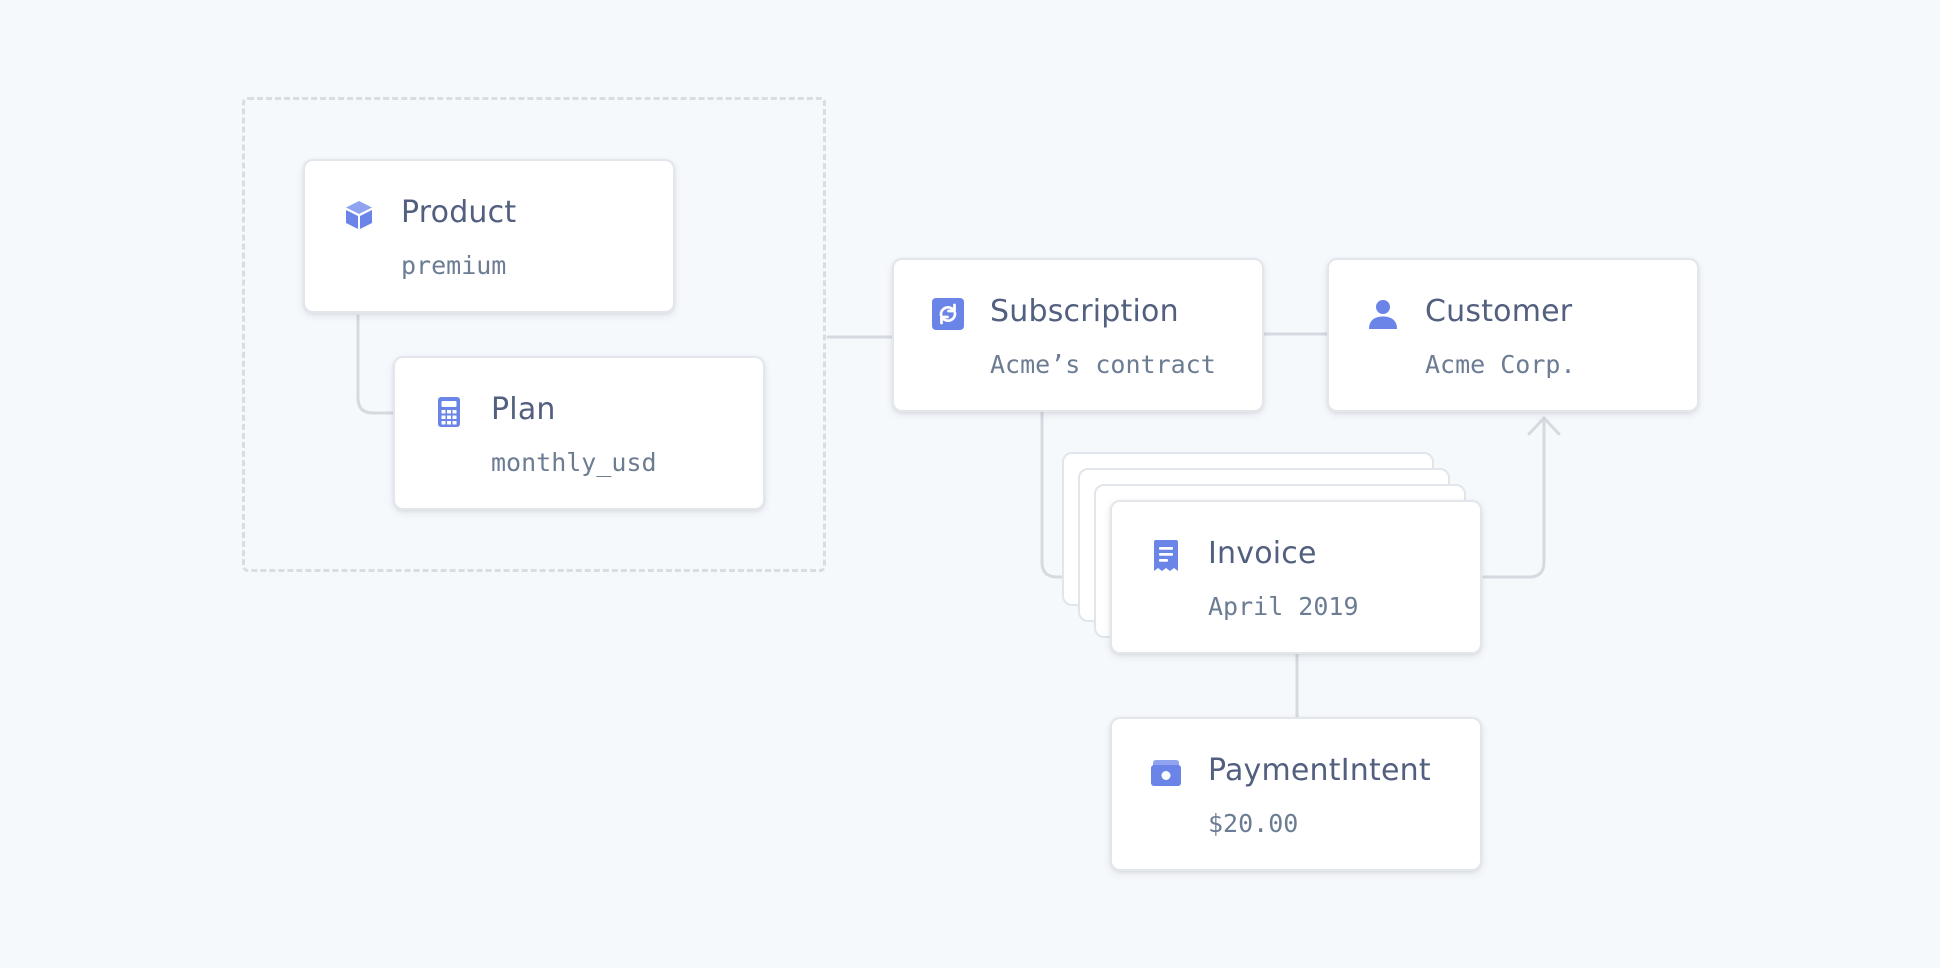 The width and height of the screenshot is (1940, 968). What do you see at coordinates (523, 409) in the screenshot?
I see `plan-title: Plan` at bounding box center [523, 409].